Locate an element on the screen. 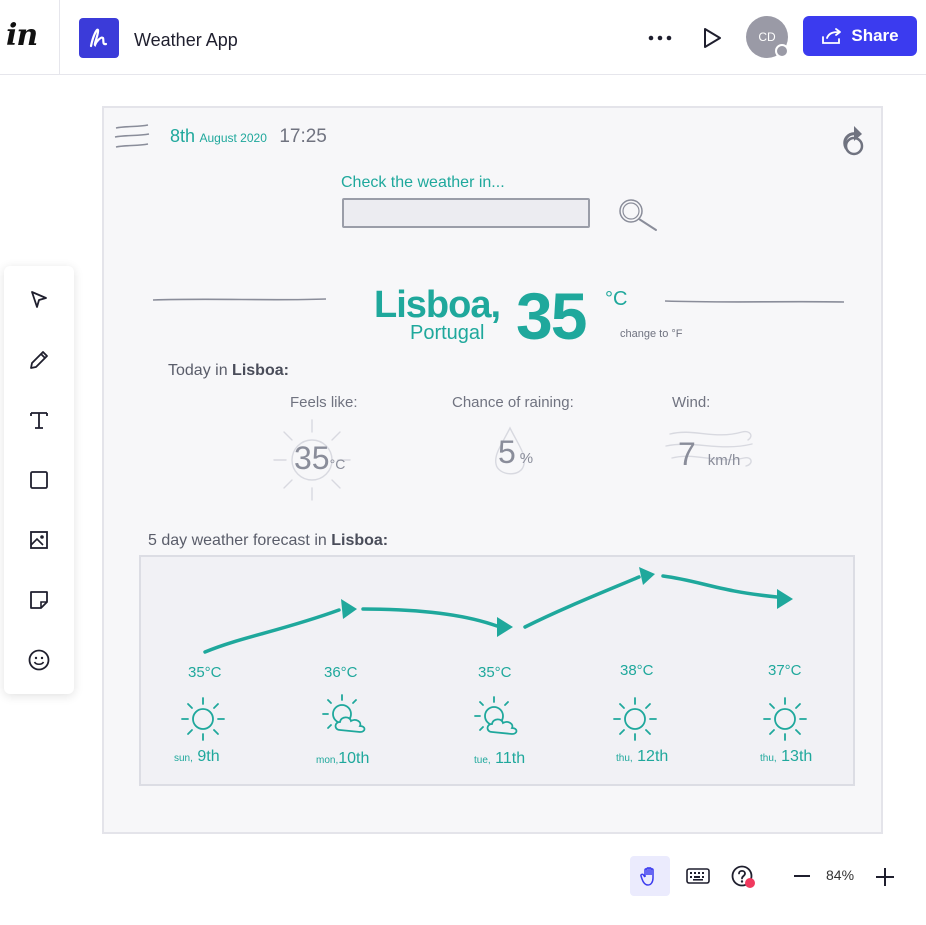 Image resolution: width=926 pixels, height=925 pixels. help-button is located at coordinates (744, 878).